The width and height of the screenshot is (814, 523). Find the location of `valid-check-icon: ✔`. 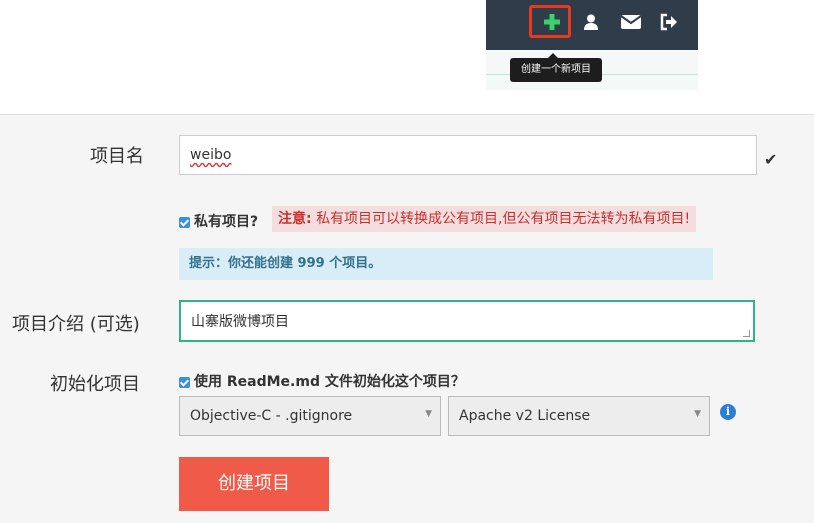

valid-check-icon: ✔ is located at coordinates (771, 159).